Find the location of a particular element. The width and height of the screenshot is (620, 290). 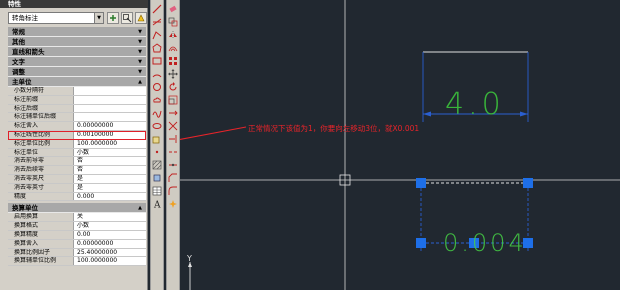

polygon-icon is located at coordinates (157, 48).